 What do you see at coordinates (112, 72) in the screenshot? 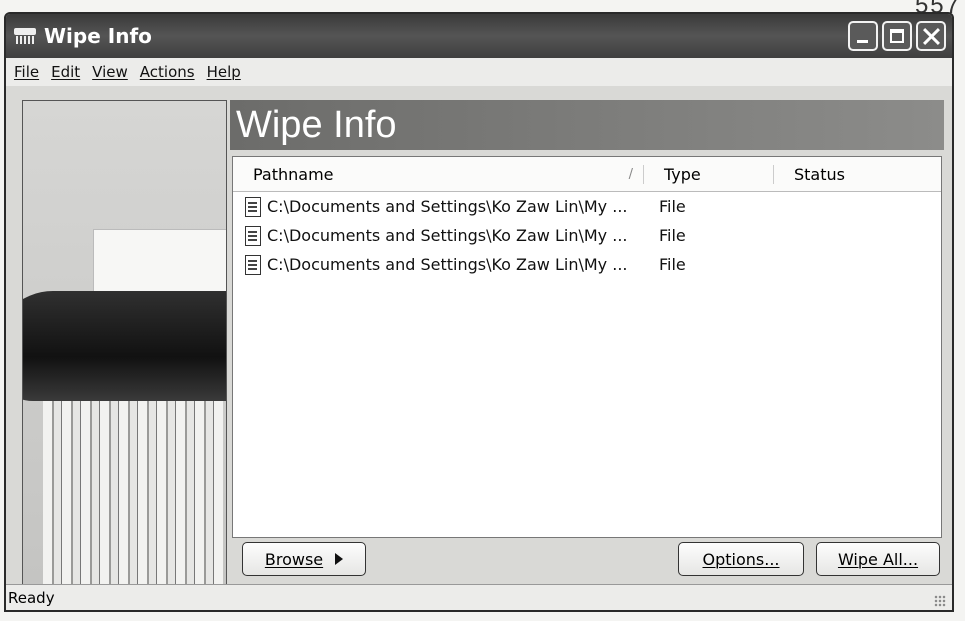
I see `menu-view: View` at bounding box center [112, 72].